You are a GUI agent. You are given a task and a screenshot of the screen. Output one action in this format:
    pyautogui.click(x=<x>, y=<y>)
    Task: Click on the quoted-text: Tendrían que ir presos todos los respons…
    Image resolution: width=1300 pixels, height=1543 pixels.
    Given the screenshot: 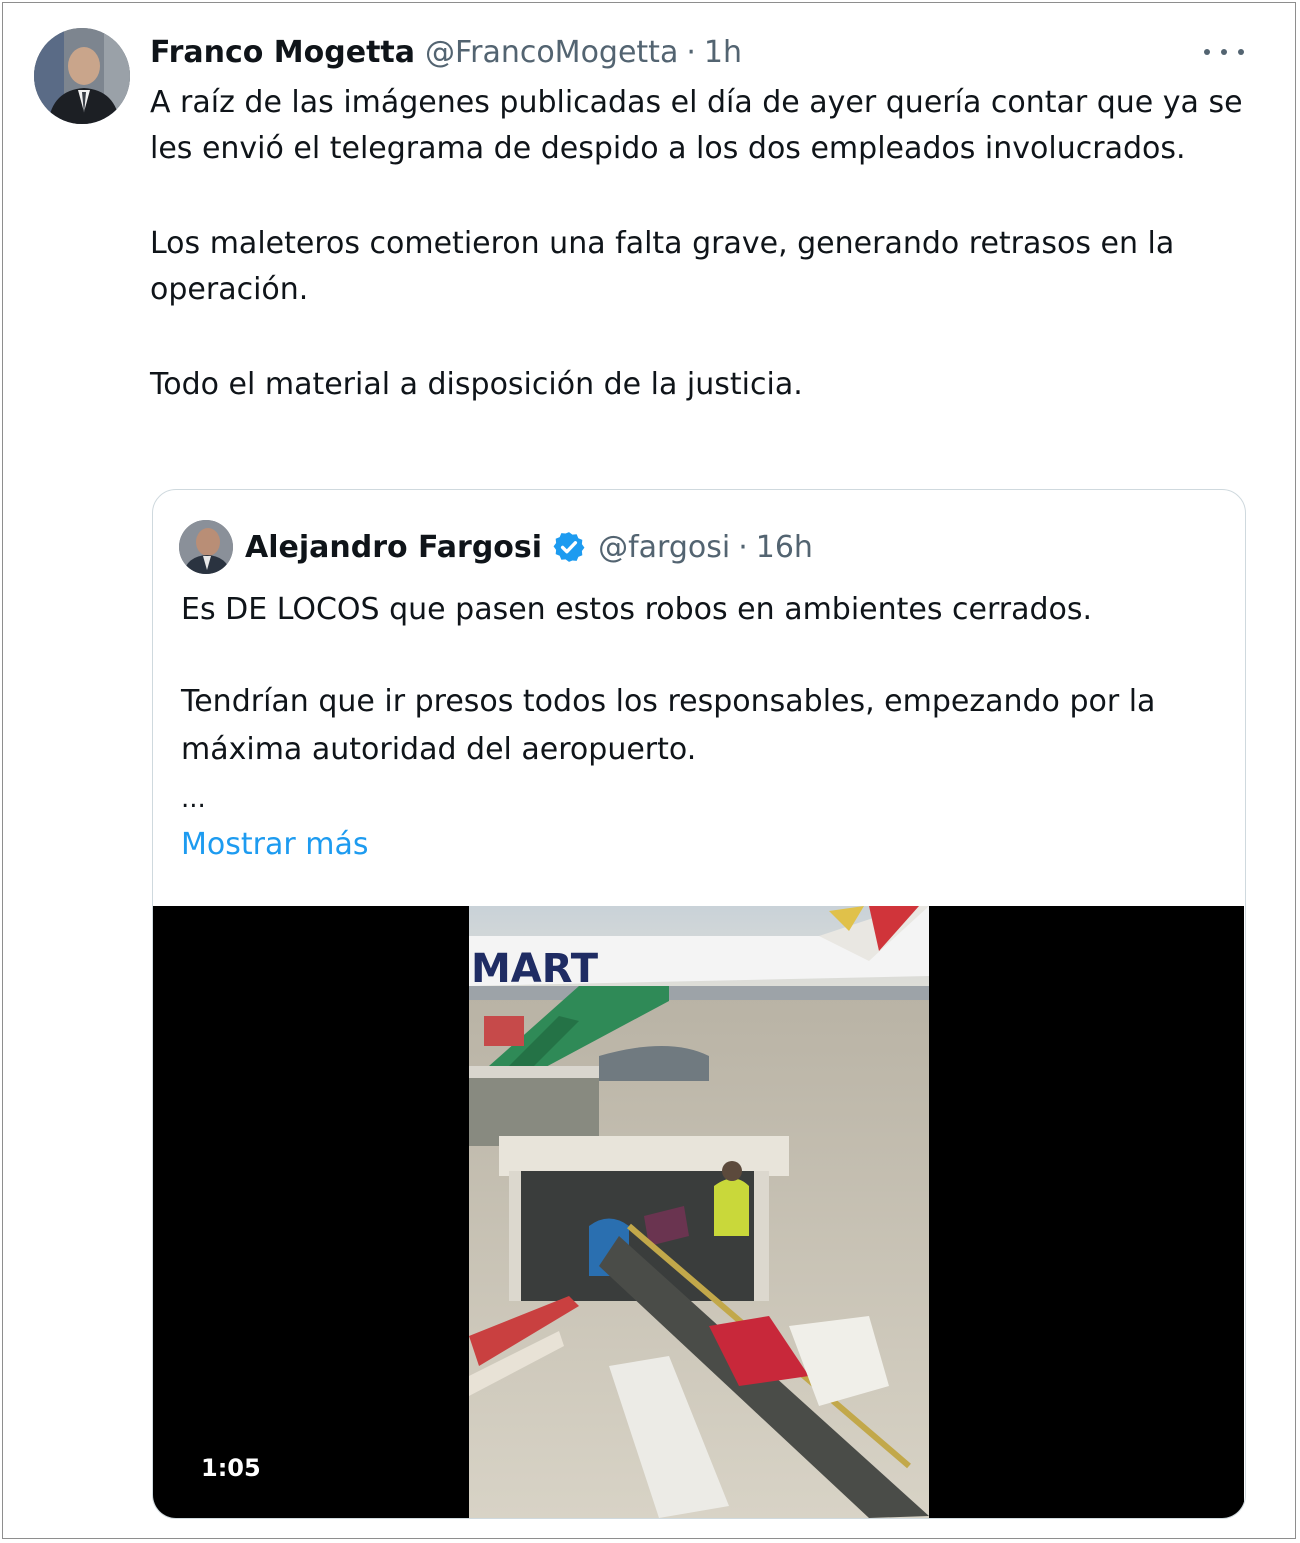 What is the action you would take?
    pyautogui.click(x=701, y=726)
    